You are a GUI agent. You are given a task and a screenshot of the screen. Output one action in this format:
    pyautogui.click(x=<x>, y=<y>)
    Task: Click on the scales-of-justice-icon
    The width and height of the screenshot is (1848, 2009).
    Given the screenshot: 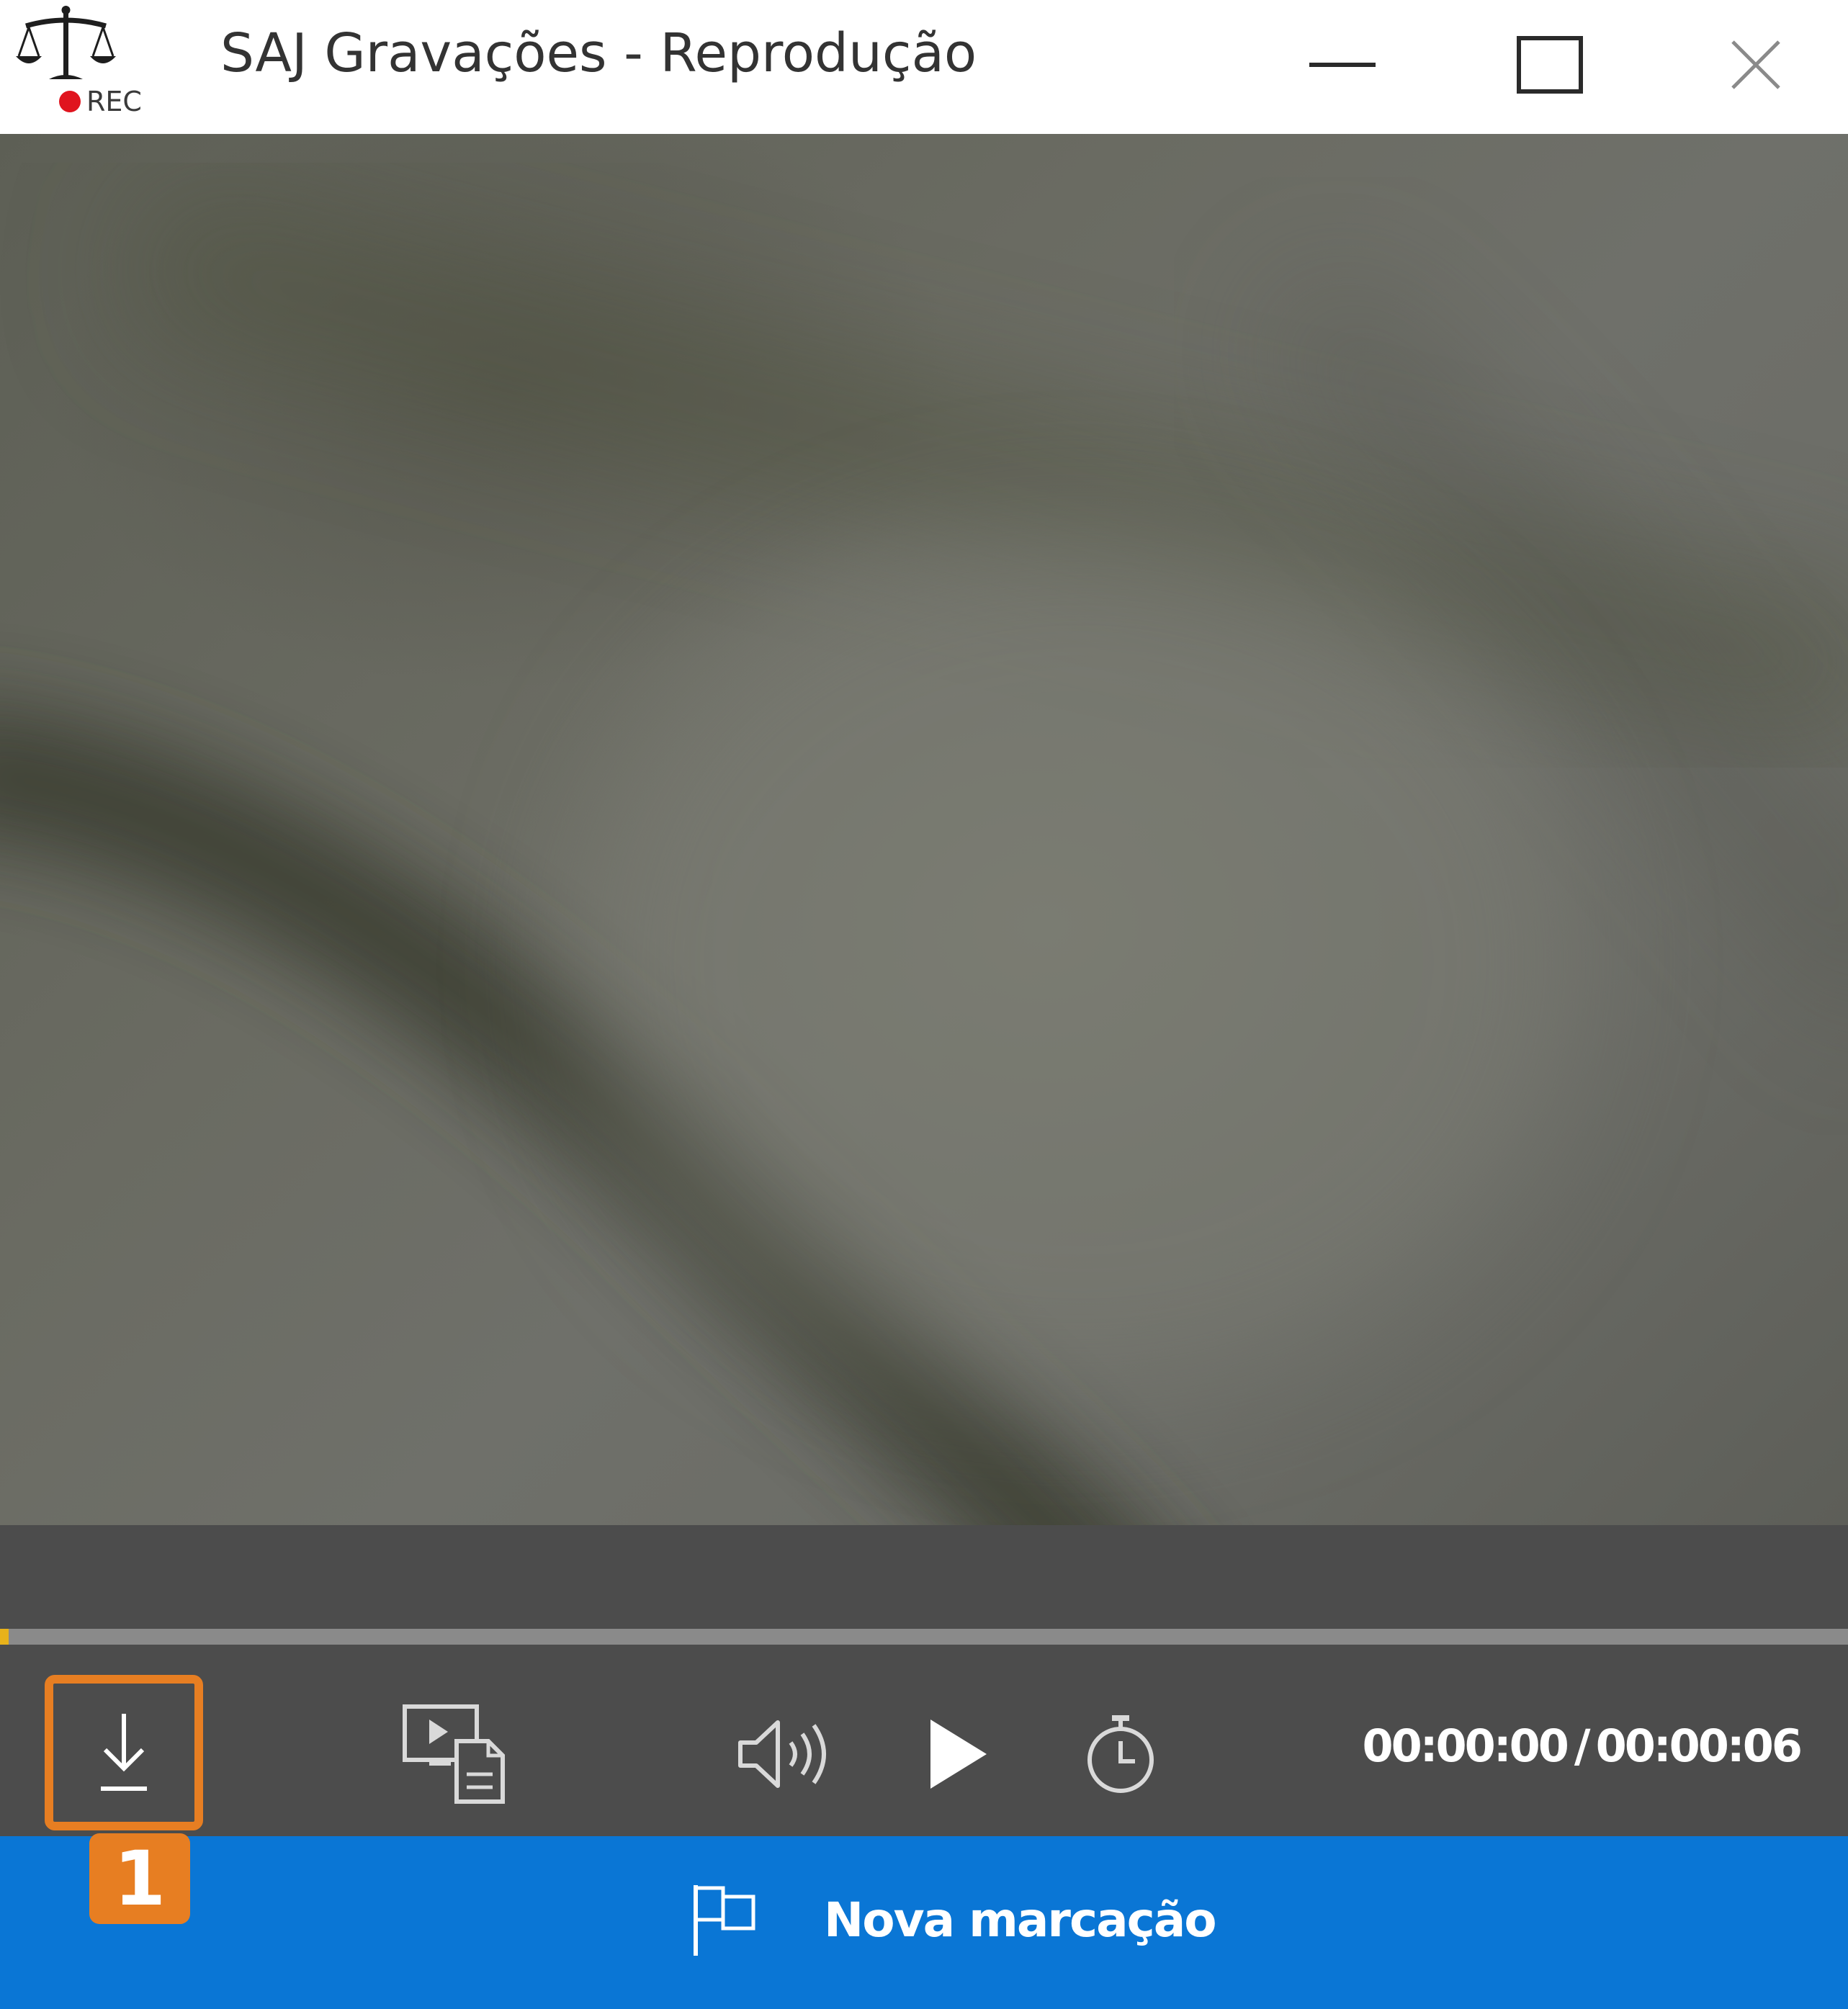 What is the action you would take?
    pyautogui.click(x=66, y=42)
    